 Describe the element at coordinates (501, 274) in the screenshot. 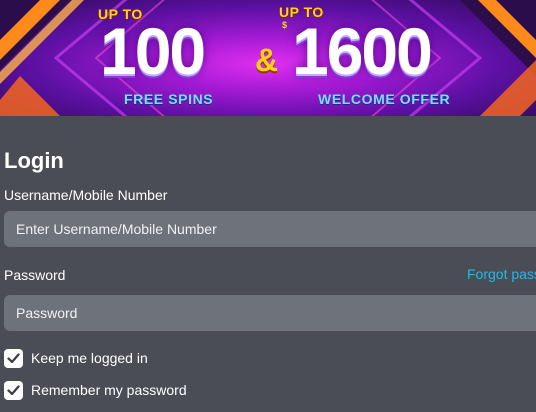

I see `forgot-password-link: Forgot passw` at that location.